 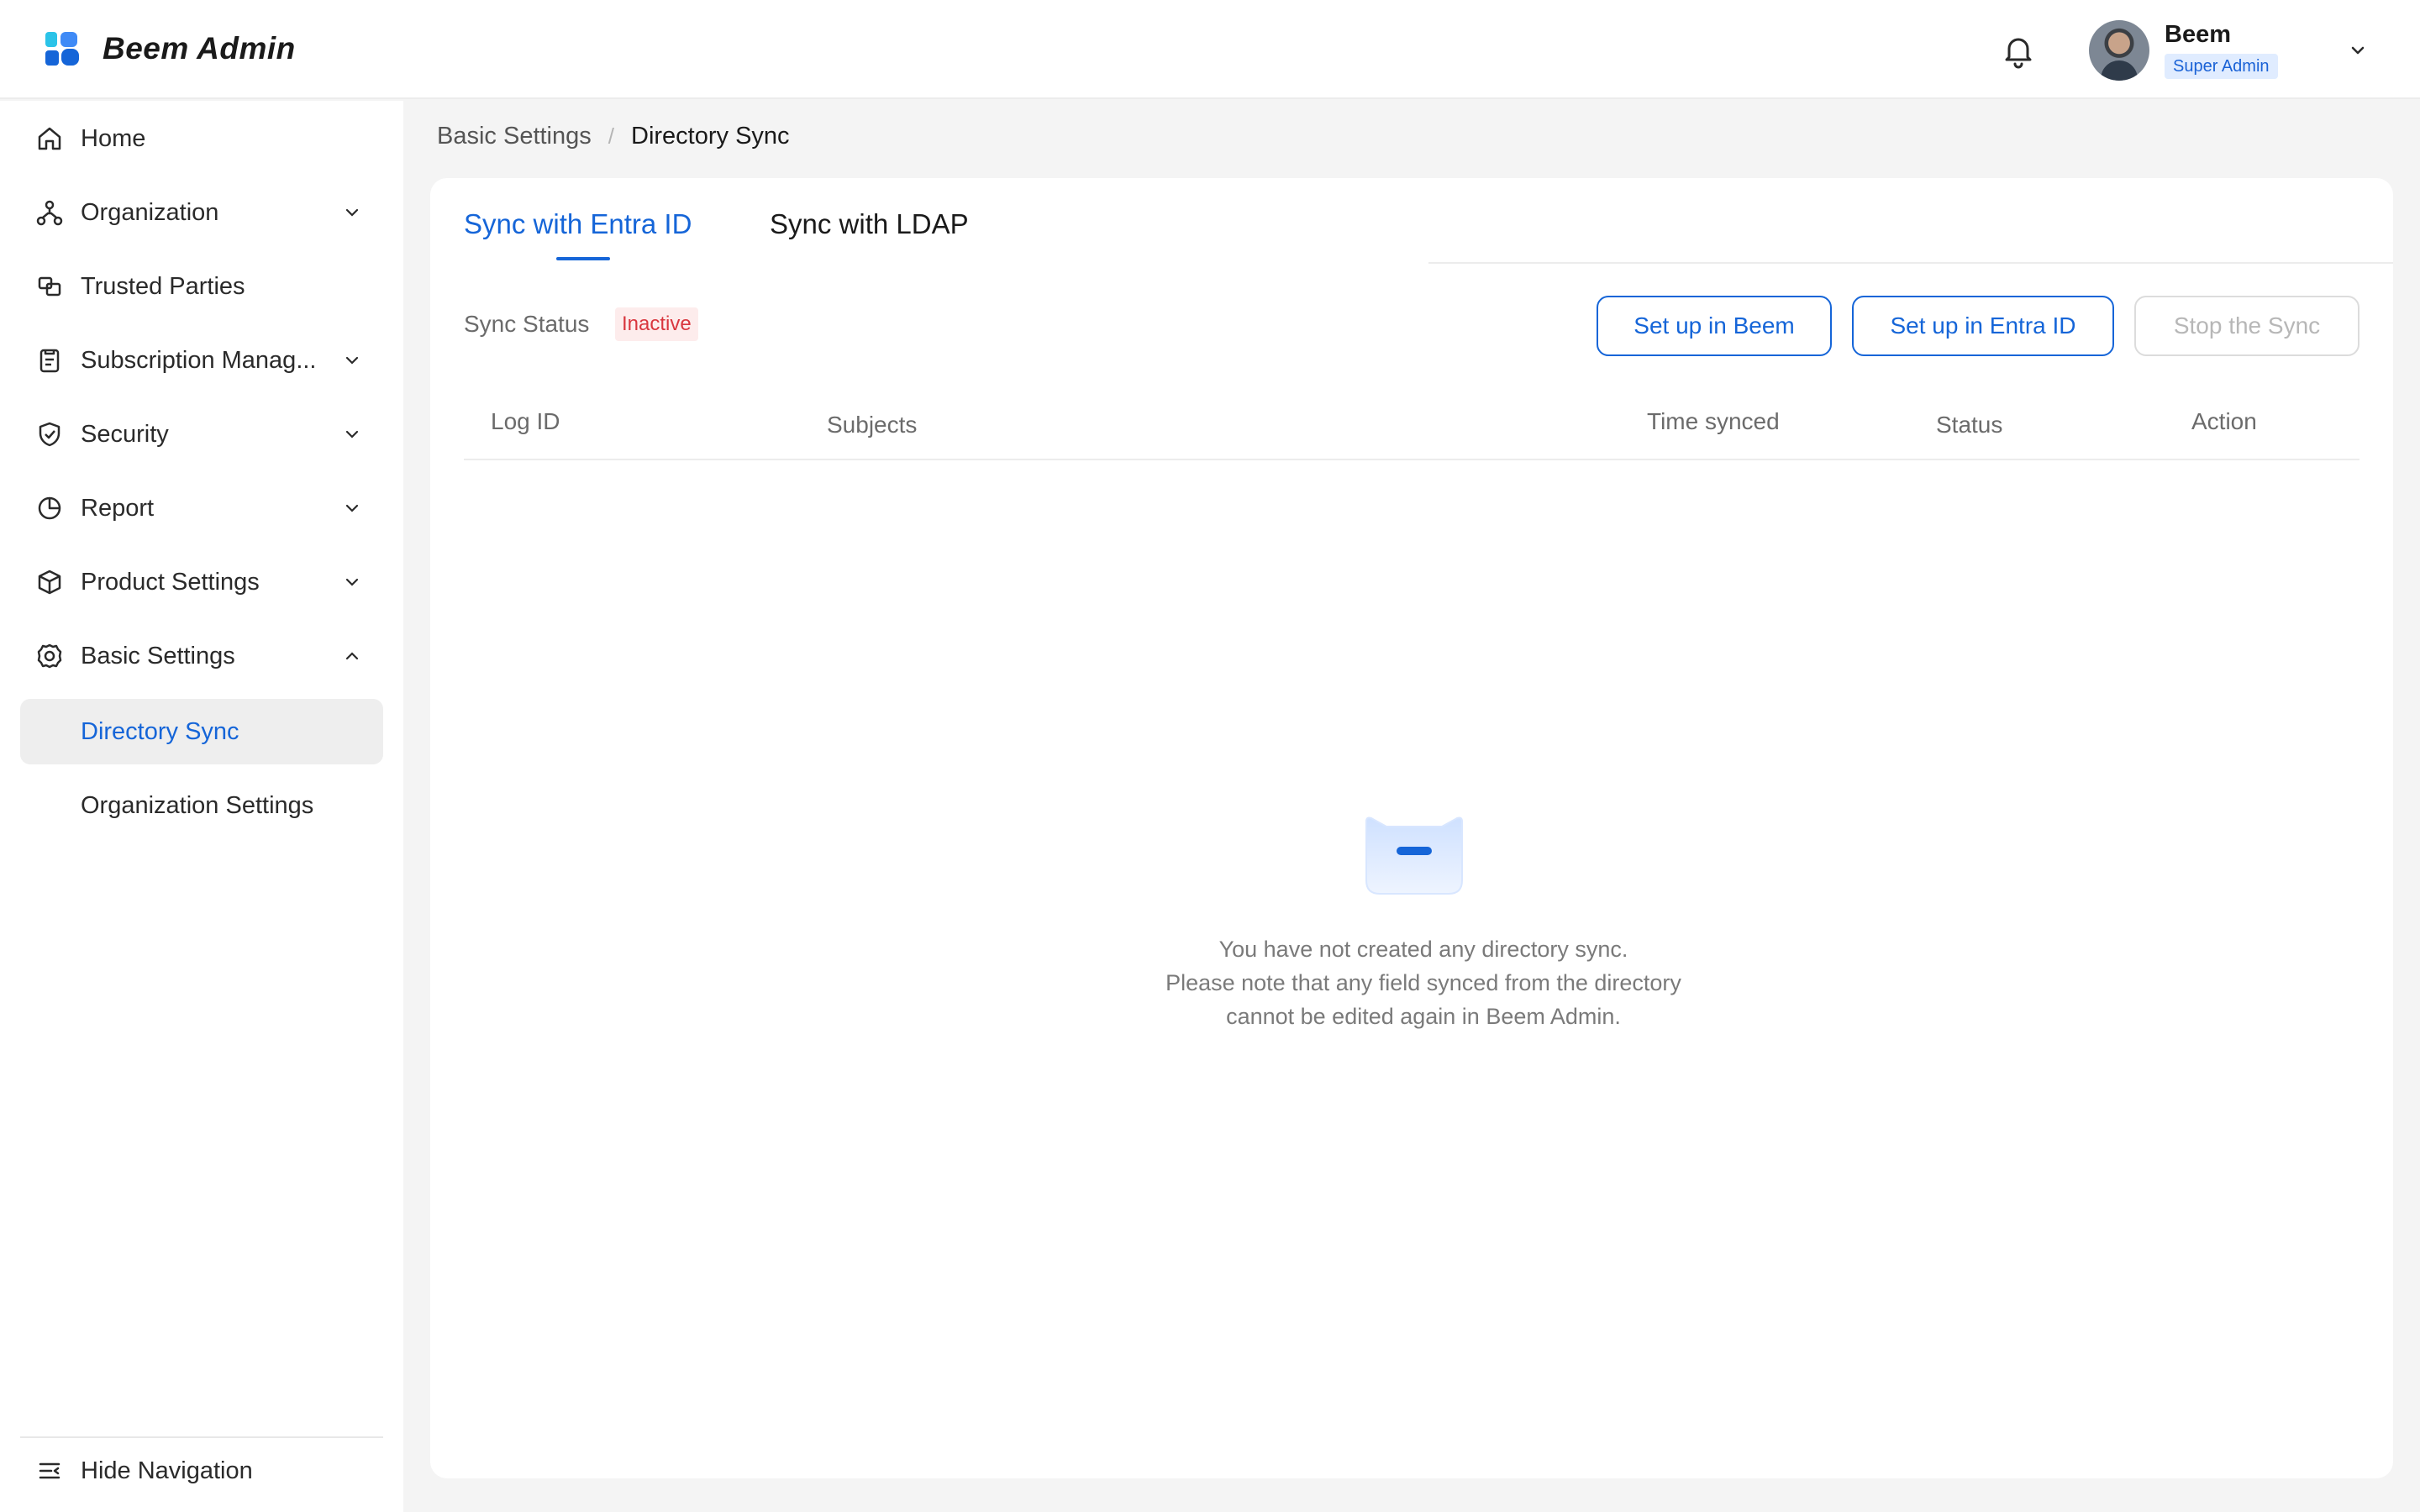 I want to click on app-name: Beem Admin, so click(x=199, y=48).